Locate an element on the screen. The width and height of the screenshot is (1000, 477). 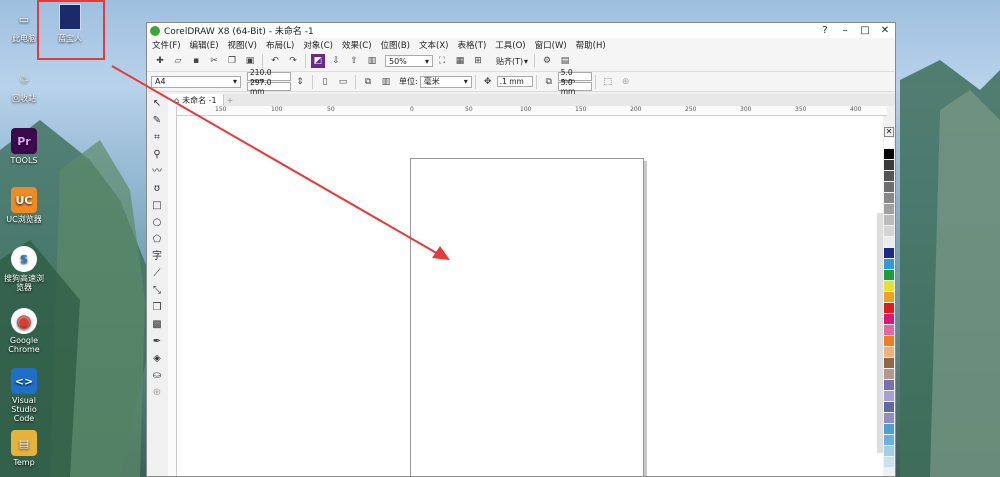
tab-document: ⌂ 未命名 -1 is located at coordinates (196, 100).